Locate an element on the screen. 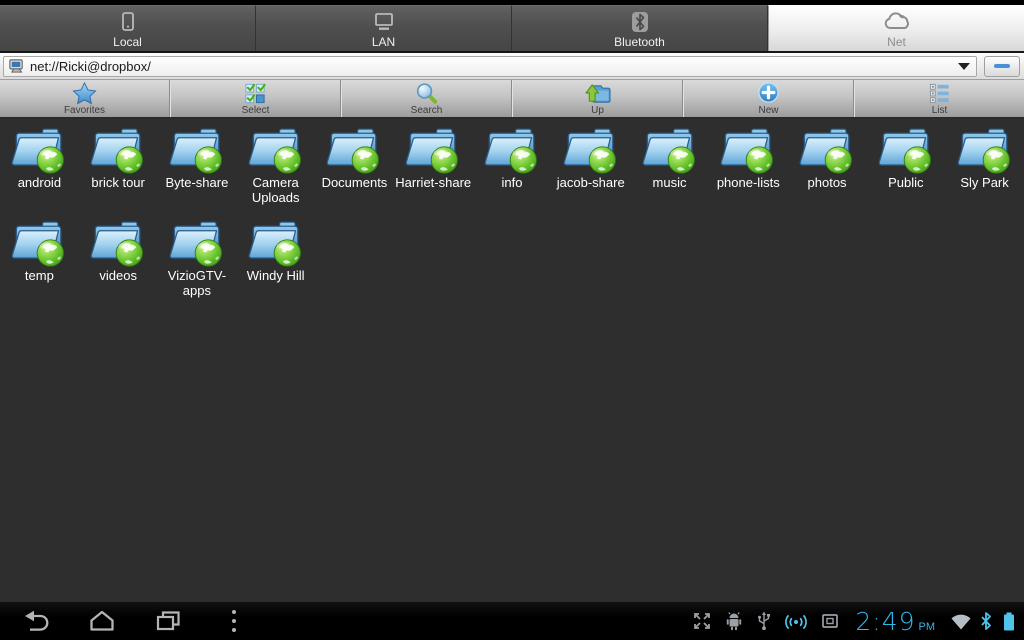 This screenshot has width=1024, height=640. folder-label: phone-lists is located at coordinates (748, 182).